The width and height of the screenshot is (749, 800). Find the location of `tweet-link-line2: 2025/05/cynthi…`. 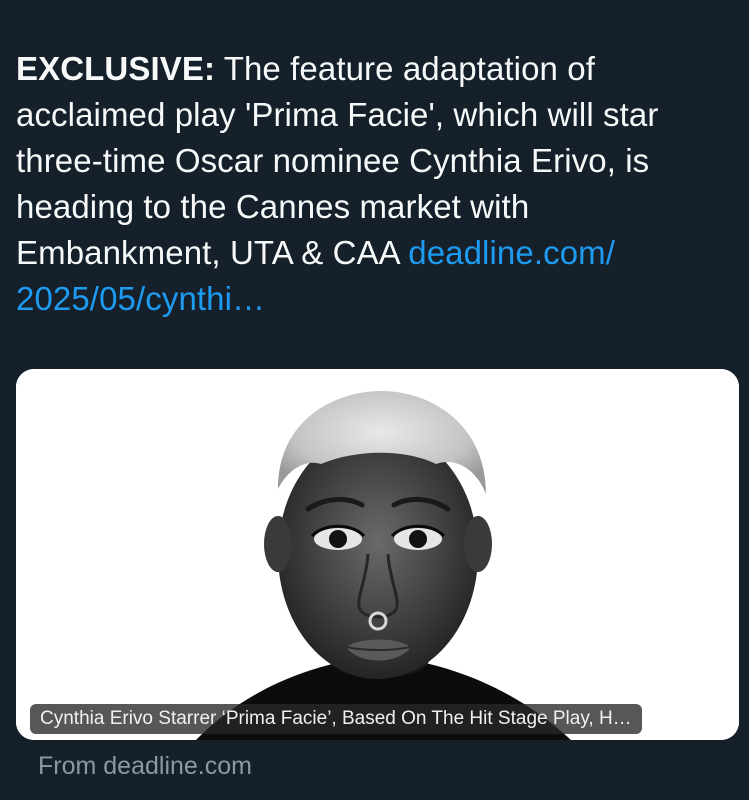

tweet-link-line2: 2025/05/cynthi… is located at coordinates (140, 298).